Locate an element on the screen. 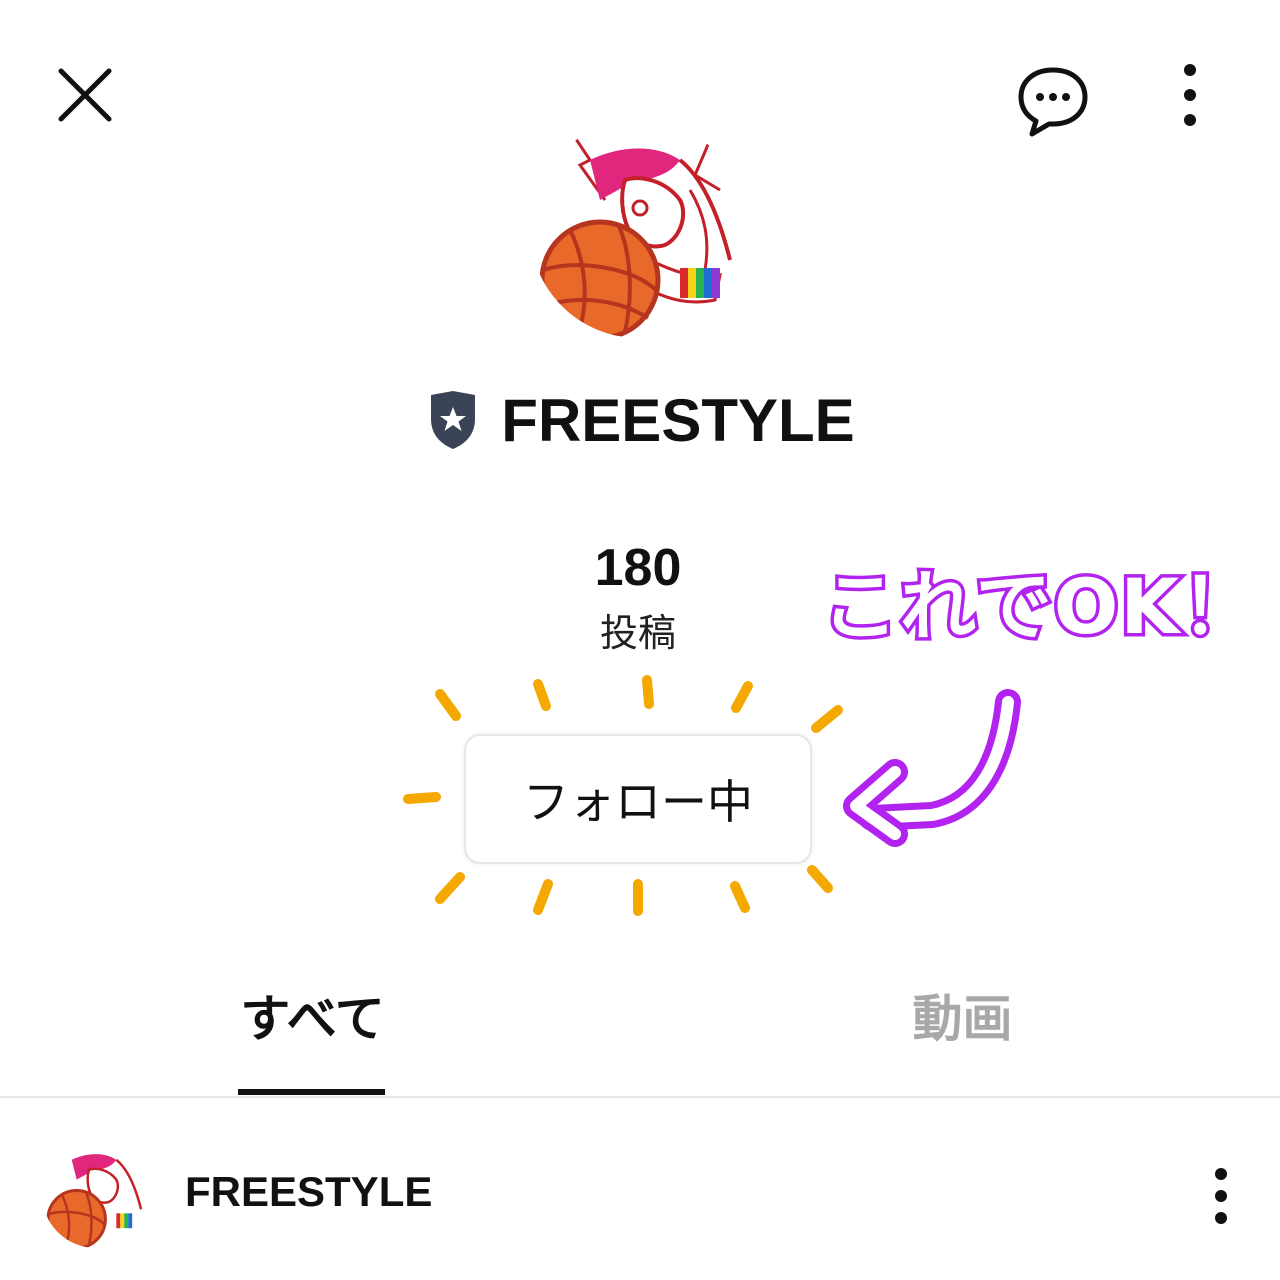 This screenshot has height=1280, width=1280. tab-video: 動画 is located at coordinates (962, 1015).